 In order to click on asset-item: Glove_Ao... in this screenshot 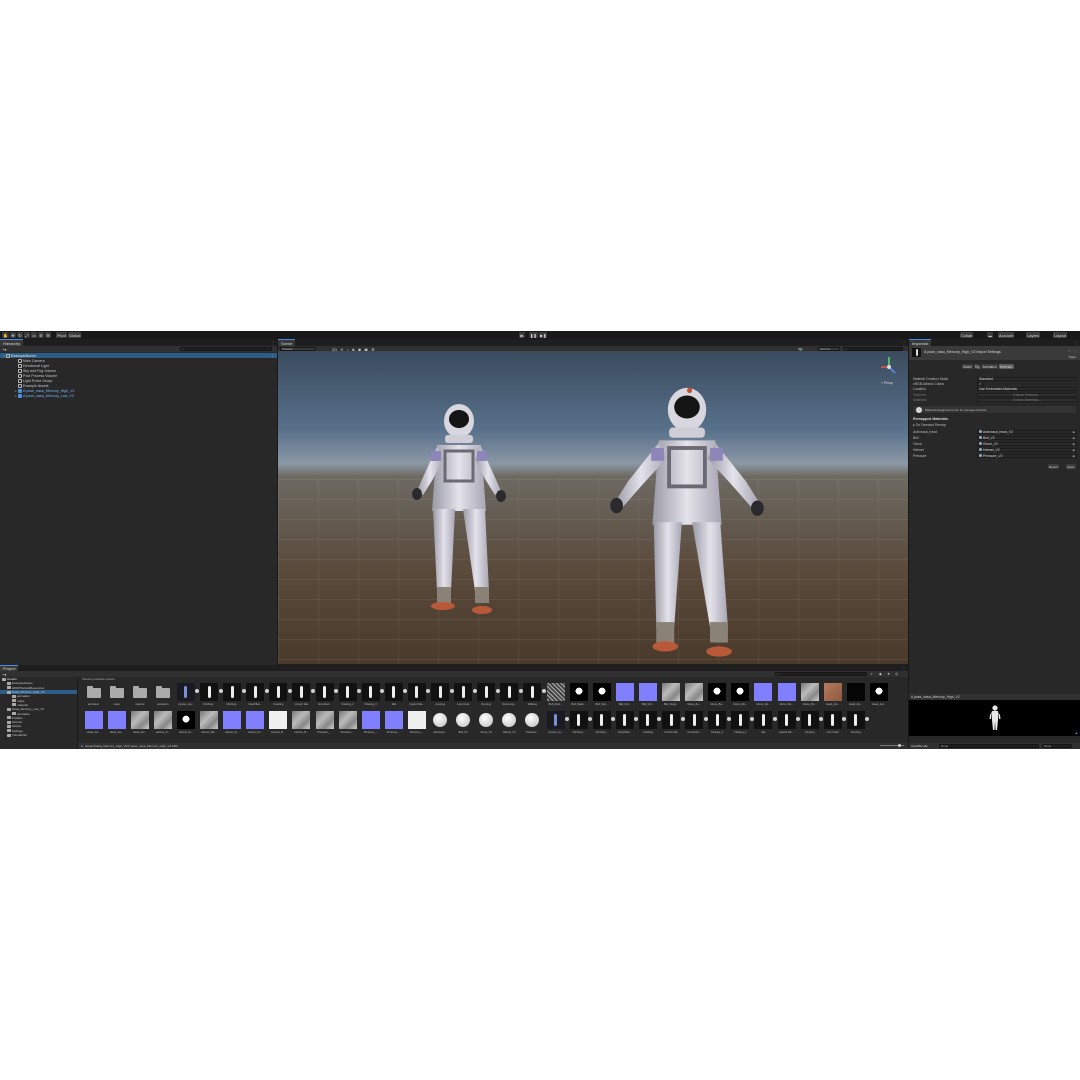, I will do `click(694, 696)`.